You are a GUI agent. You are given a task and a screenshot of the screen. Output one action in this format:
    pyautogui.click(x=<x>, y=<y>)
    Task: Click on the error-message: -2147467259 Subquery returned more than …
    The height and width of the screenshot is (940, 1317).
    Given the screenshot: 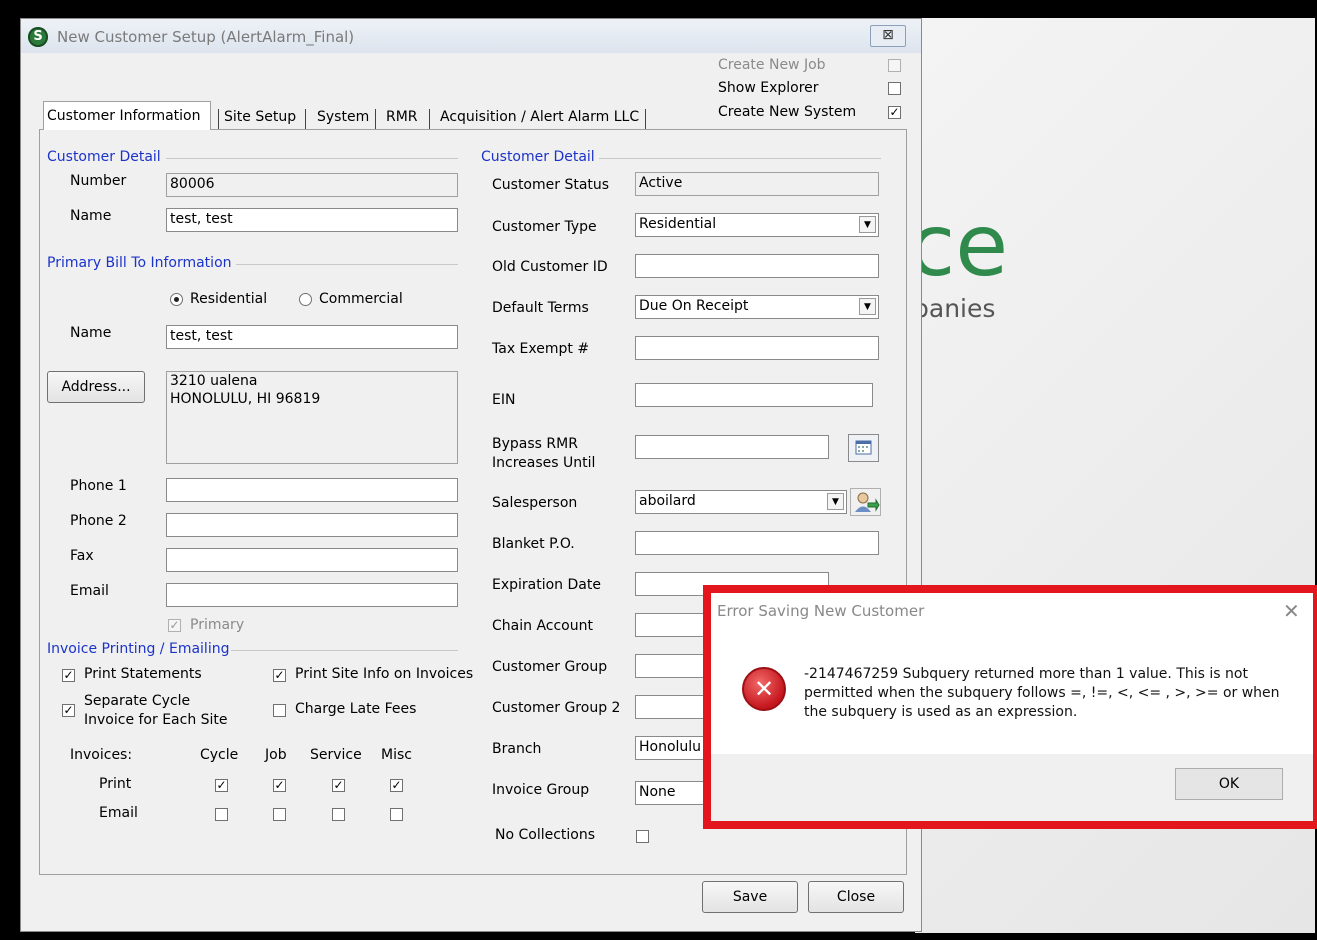 What is the action you would take?
    pyautogui.click(x=1042, y=693)
    